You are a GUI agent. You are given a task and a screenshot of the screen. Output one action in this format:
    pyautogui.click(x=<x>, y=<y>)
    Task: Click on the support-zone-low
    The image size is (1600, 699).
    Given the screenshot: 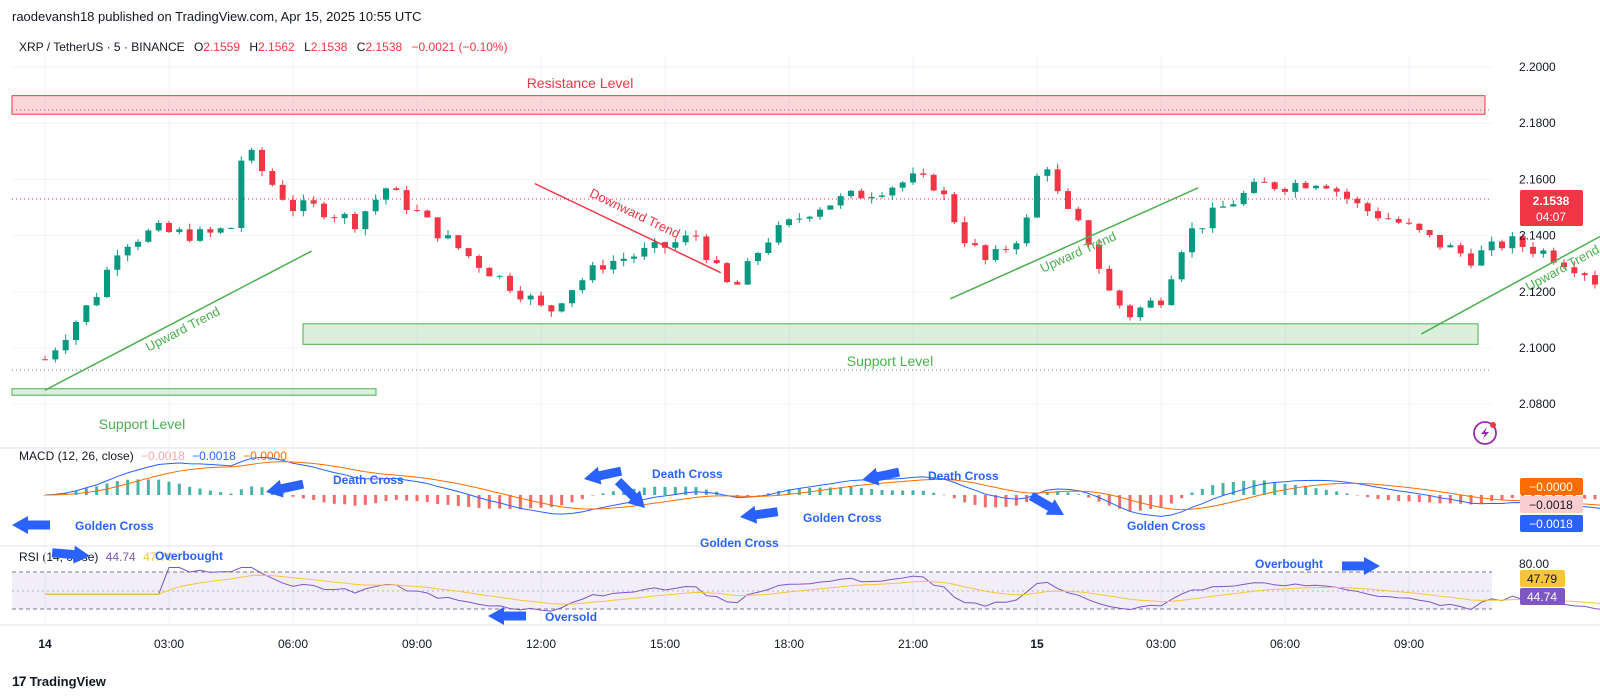 What is the action you would take?
    pyautogui.click(x=194, y=392)
    